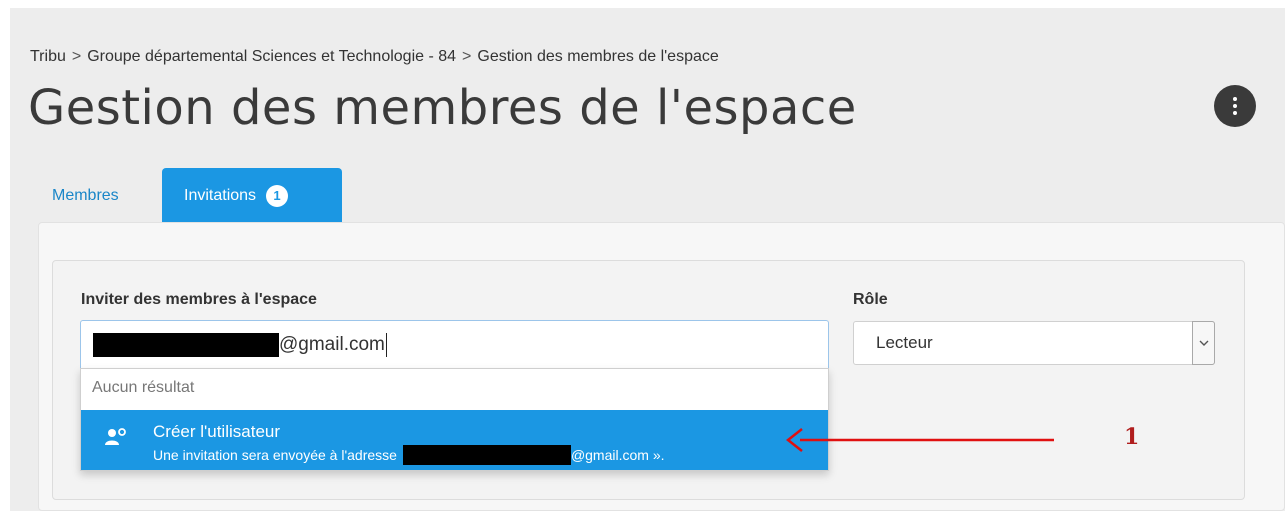 This screenshot has height=511, width=1285. Describe the element at coordinates (1034, 343) in the screenshot. I see `role-select: Lecteur` at that location.